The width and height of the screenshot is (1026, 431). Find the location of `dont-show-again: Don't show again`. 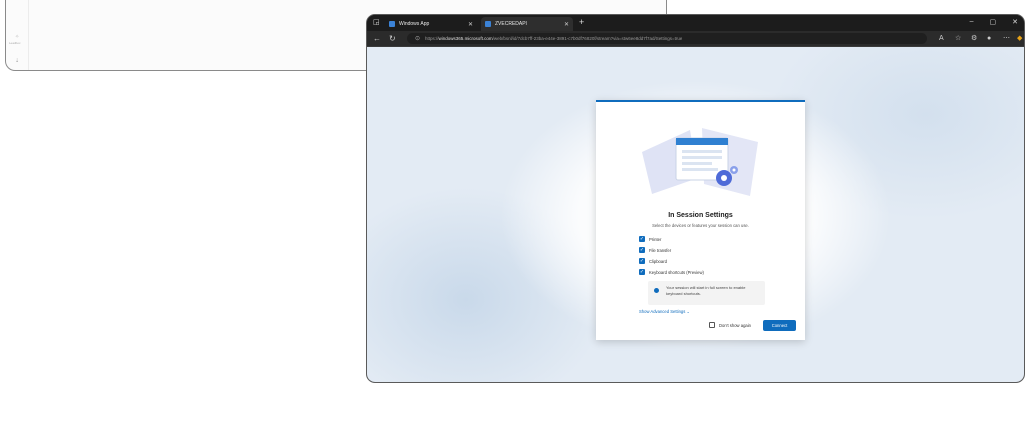

dont-show-again: Don't show again is located at coordinates (730, 325).